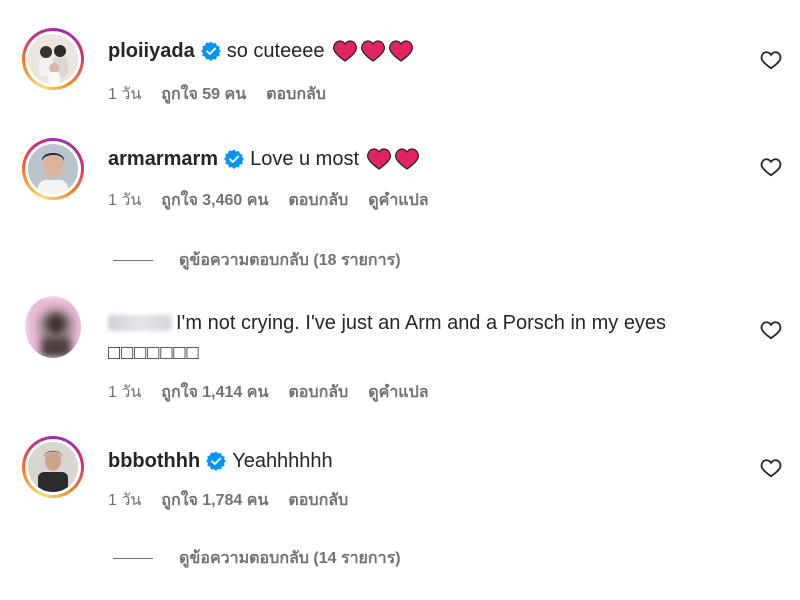  I want to click on likes-count: ถูกใจ 1,784 คน, so click(214, 500).